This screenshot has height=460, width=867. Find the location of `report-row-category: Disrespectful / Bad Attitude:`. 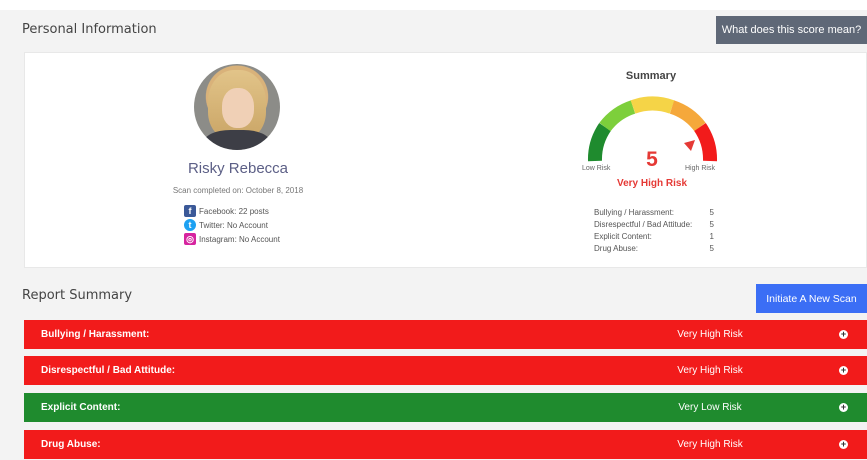

report-row-category: Disrespectful / Bad Attitude: is located at coordinates (108, 370).